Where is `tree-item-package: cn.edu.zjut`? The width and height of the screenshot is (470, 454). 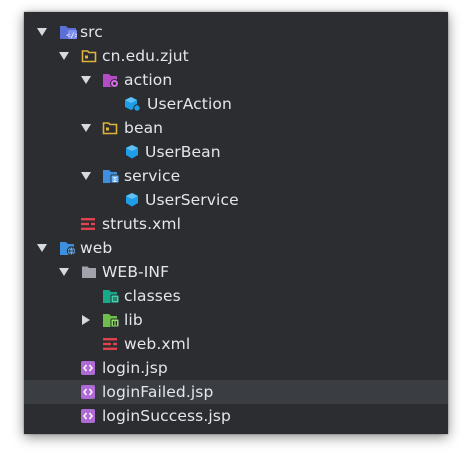 tree-item-package: cn.edu.zjut is located at coordinates (236, 56).